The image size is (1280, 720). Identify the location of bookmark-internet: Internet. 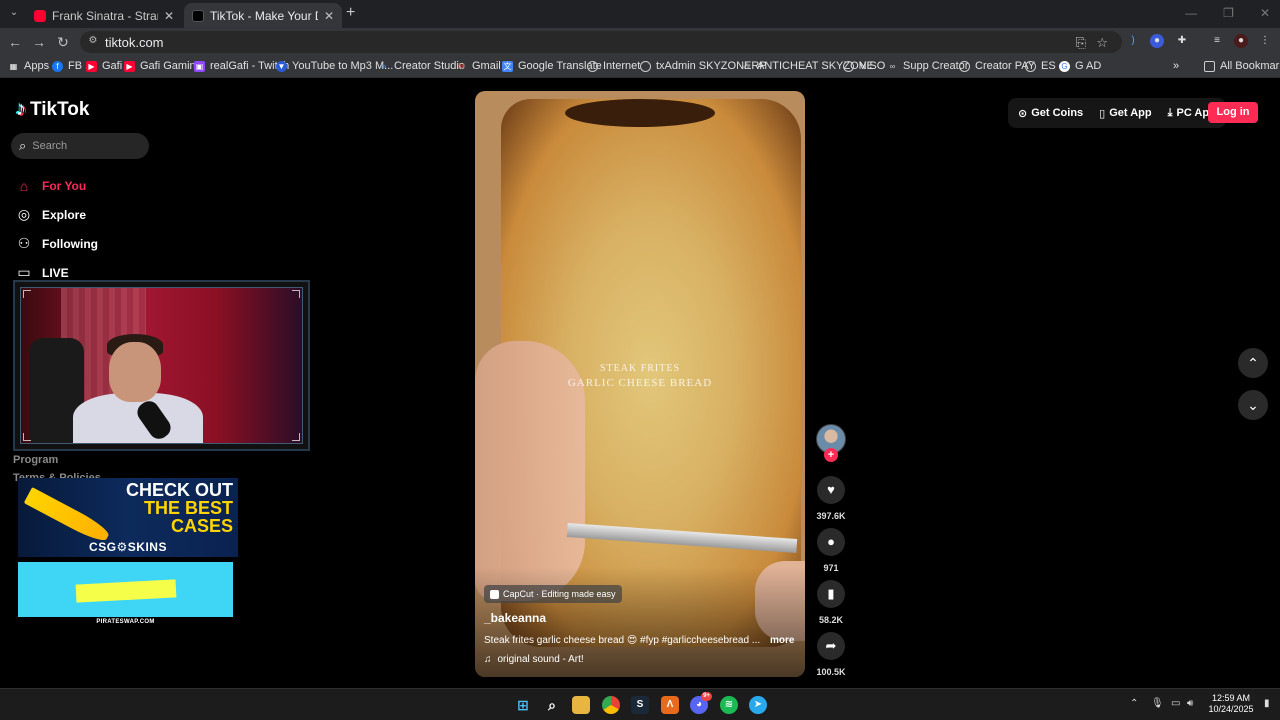
(613, 66).